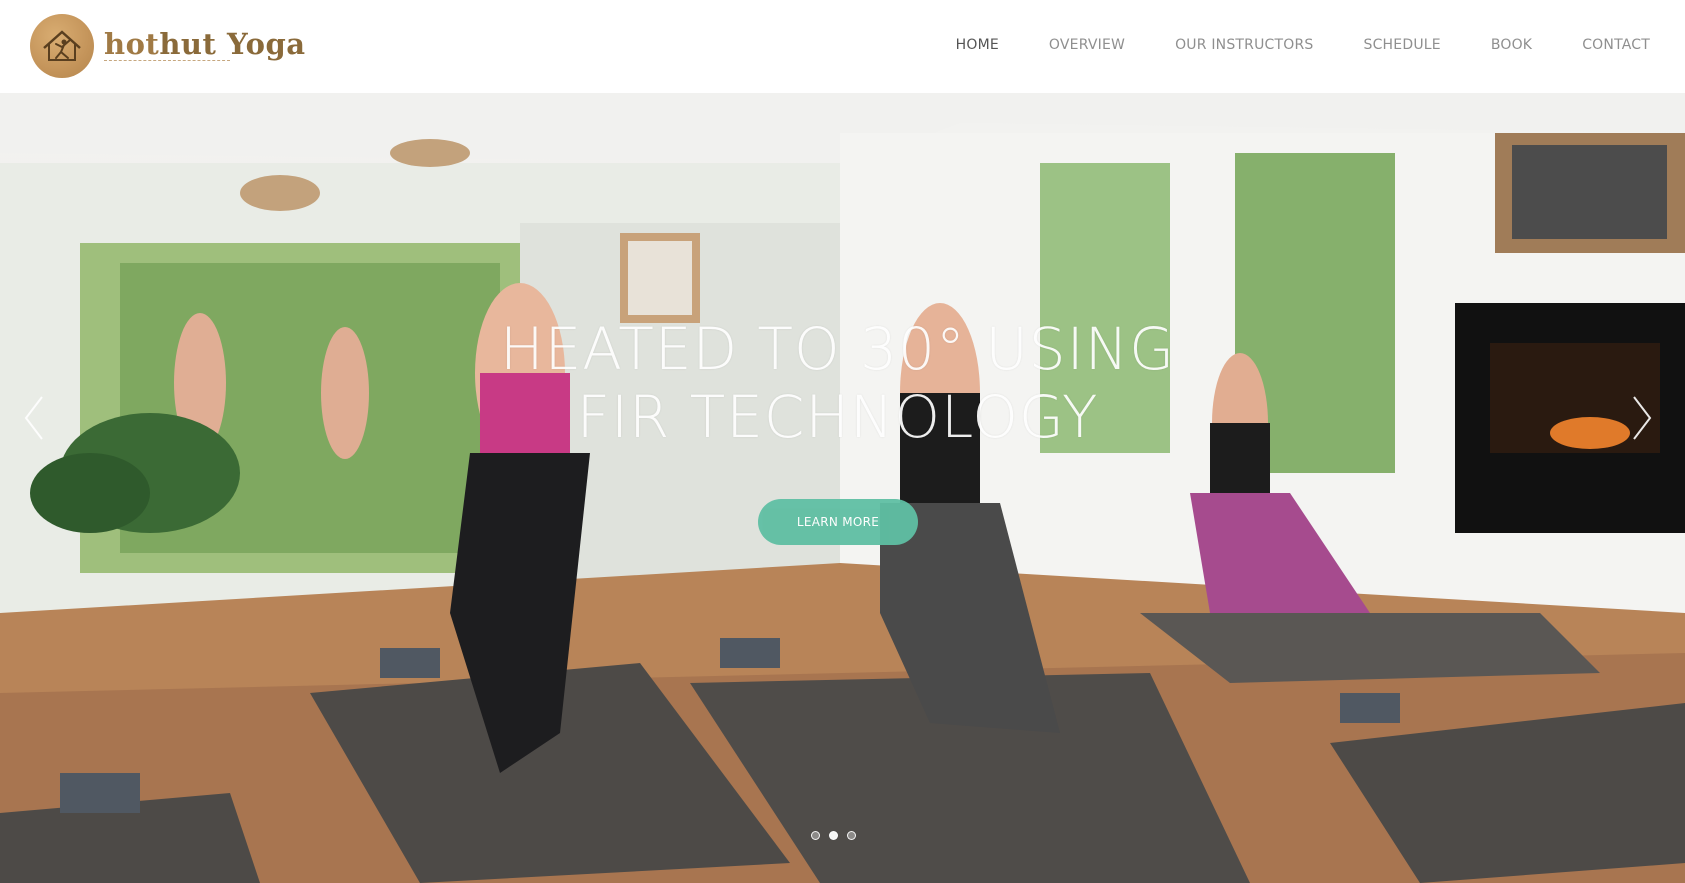  I want to click on nav-contact: CONTACT, so click(1616, 45).